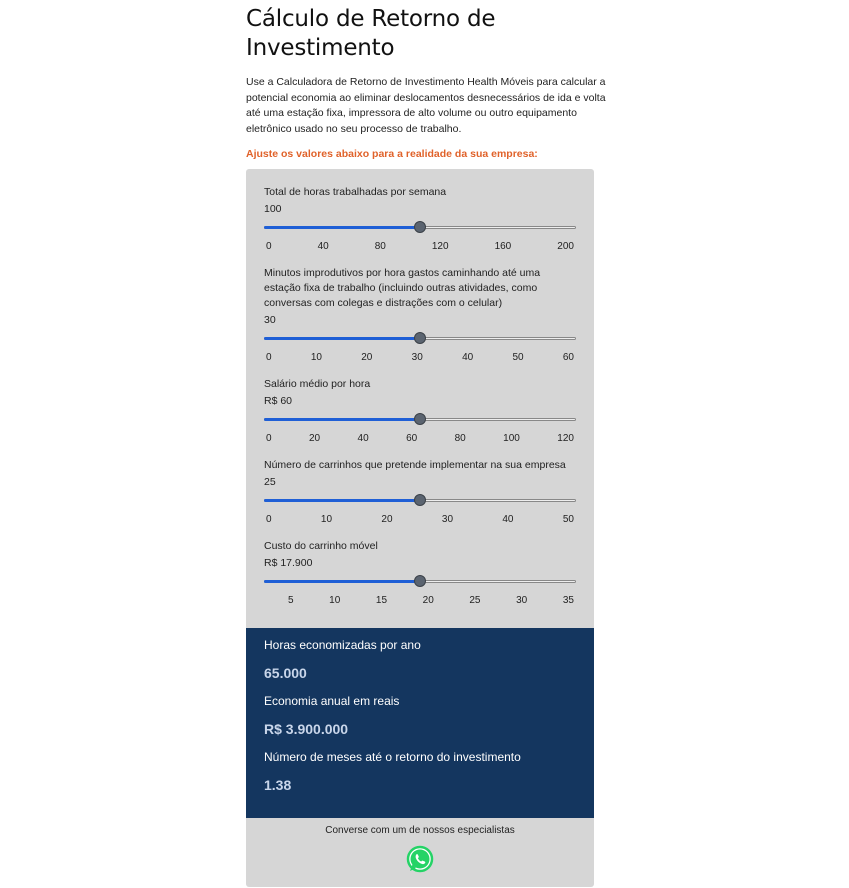 This screenshot has width=849, height=888. Describe the element at coordinates (371, 33) in the screenshot. I see `page-title: Cálculo de Retorno de Investimento` at that location.